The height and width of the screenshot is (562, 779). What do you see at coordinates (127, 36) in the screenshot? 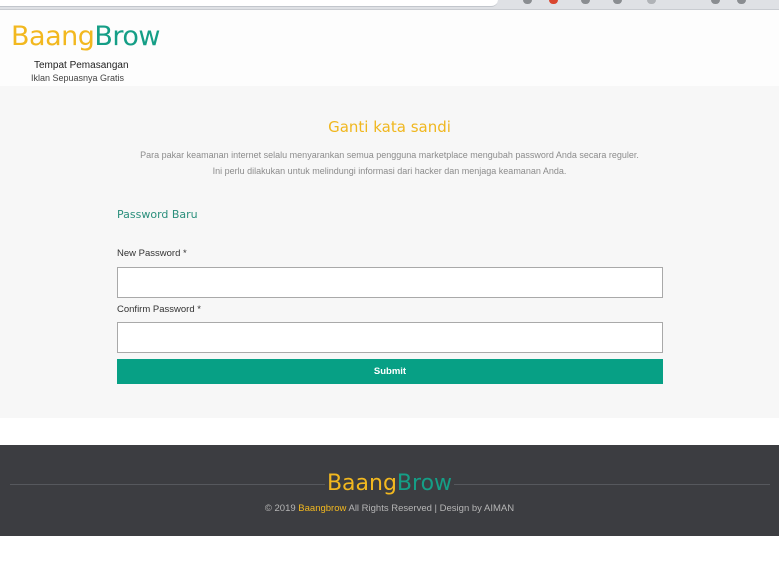
I see `logo-part-brow: Brow` at bounding box center [127, 36].